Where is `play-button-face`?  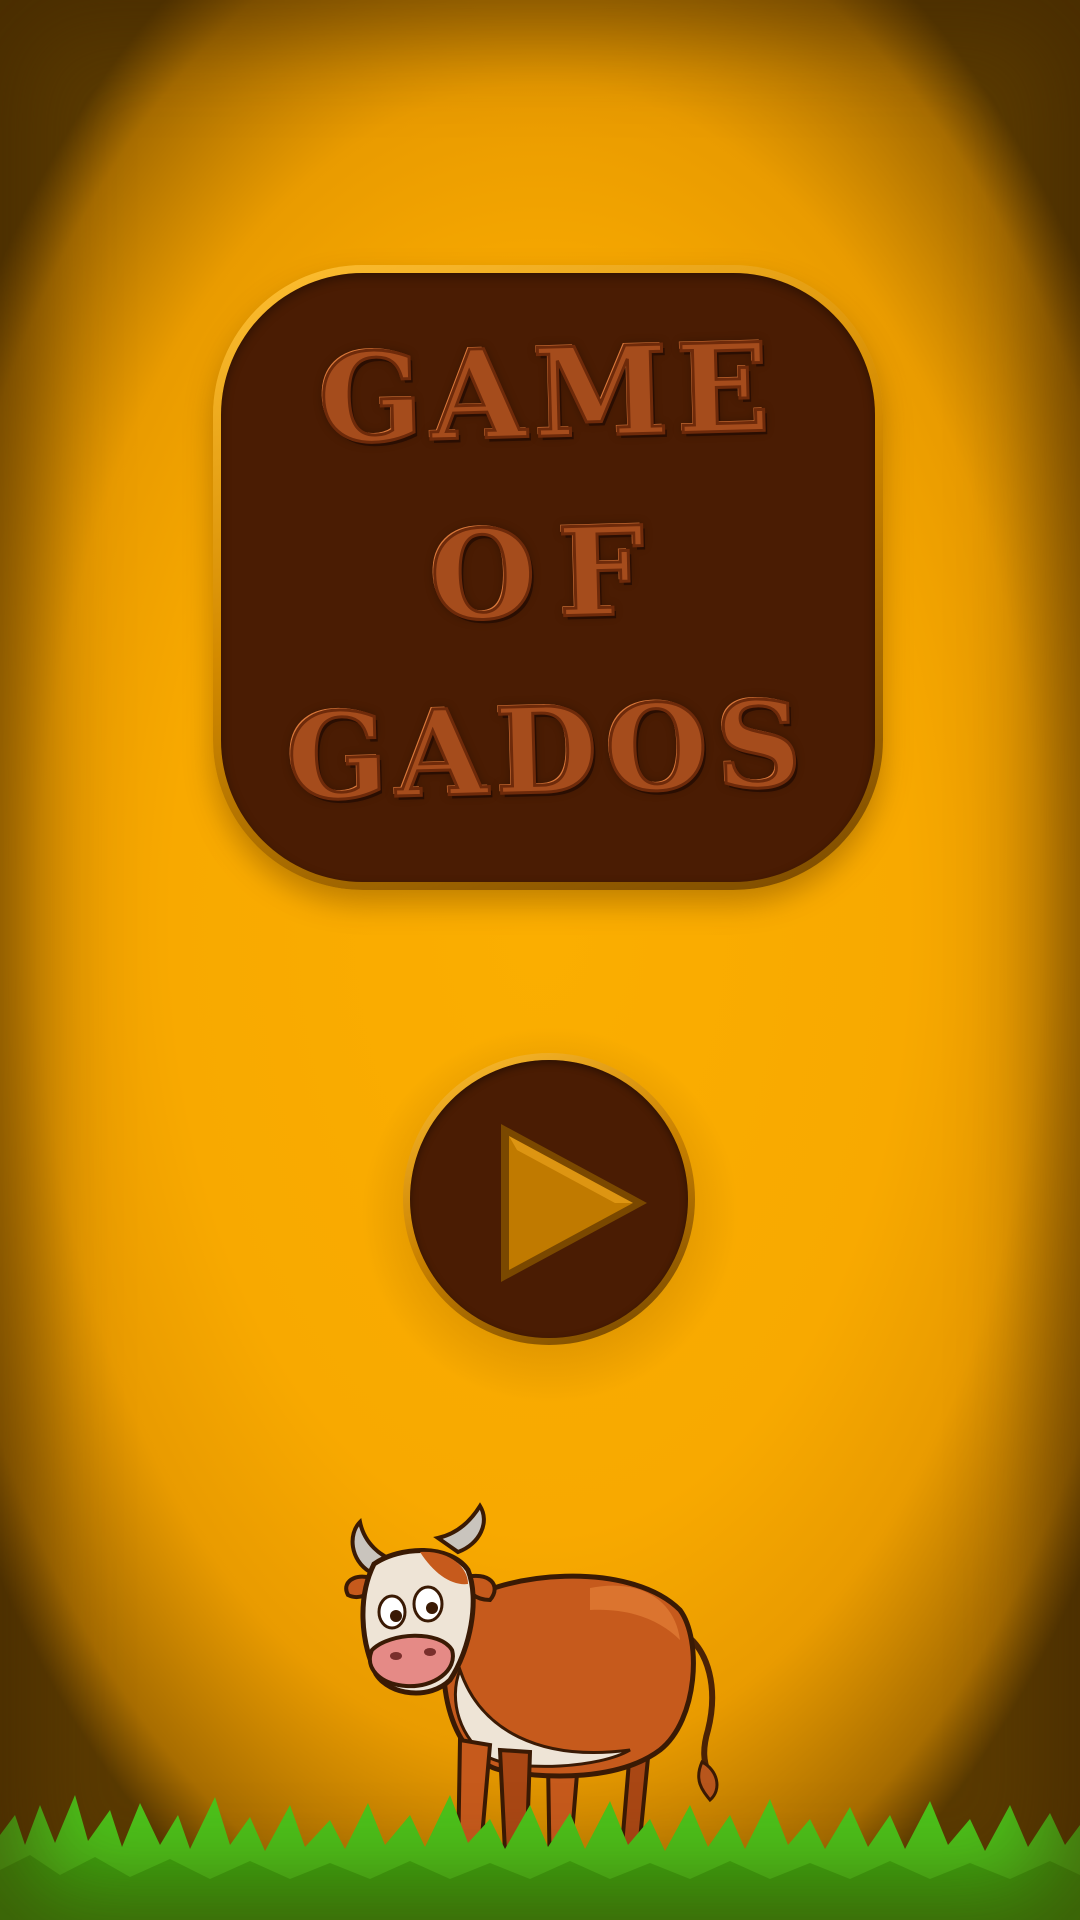
play-button-face is located at coordinates (549, 1199).